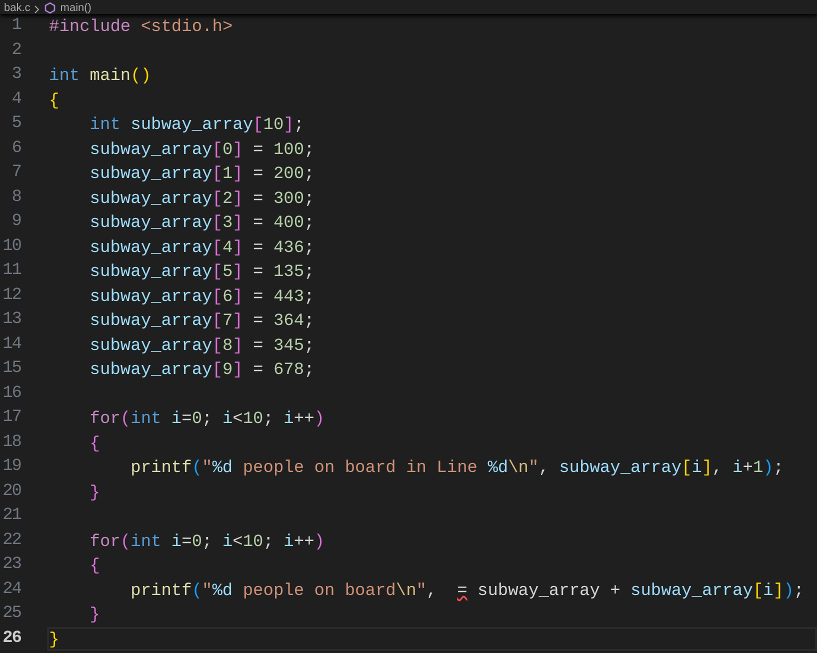  I want to click on line-number: 16, so click(11, 393).